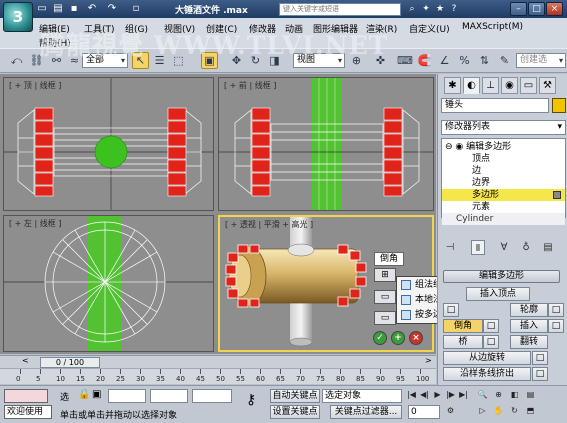 The image size is (567, 423). Describe the element at coordinates (503, 207) in the screenshot. I see `stack-item-element: 元素` at that location.